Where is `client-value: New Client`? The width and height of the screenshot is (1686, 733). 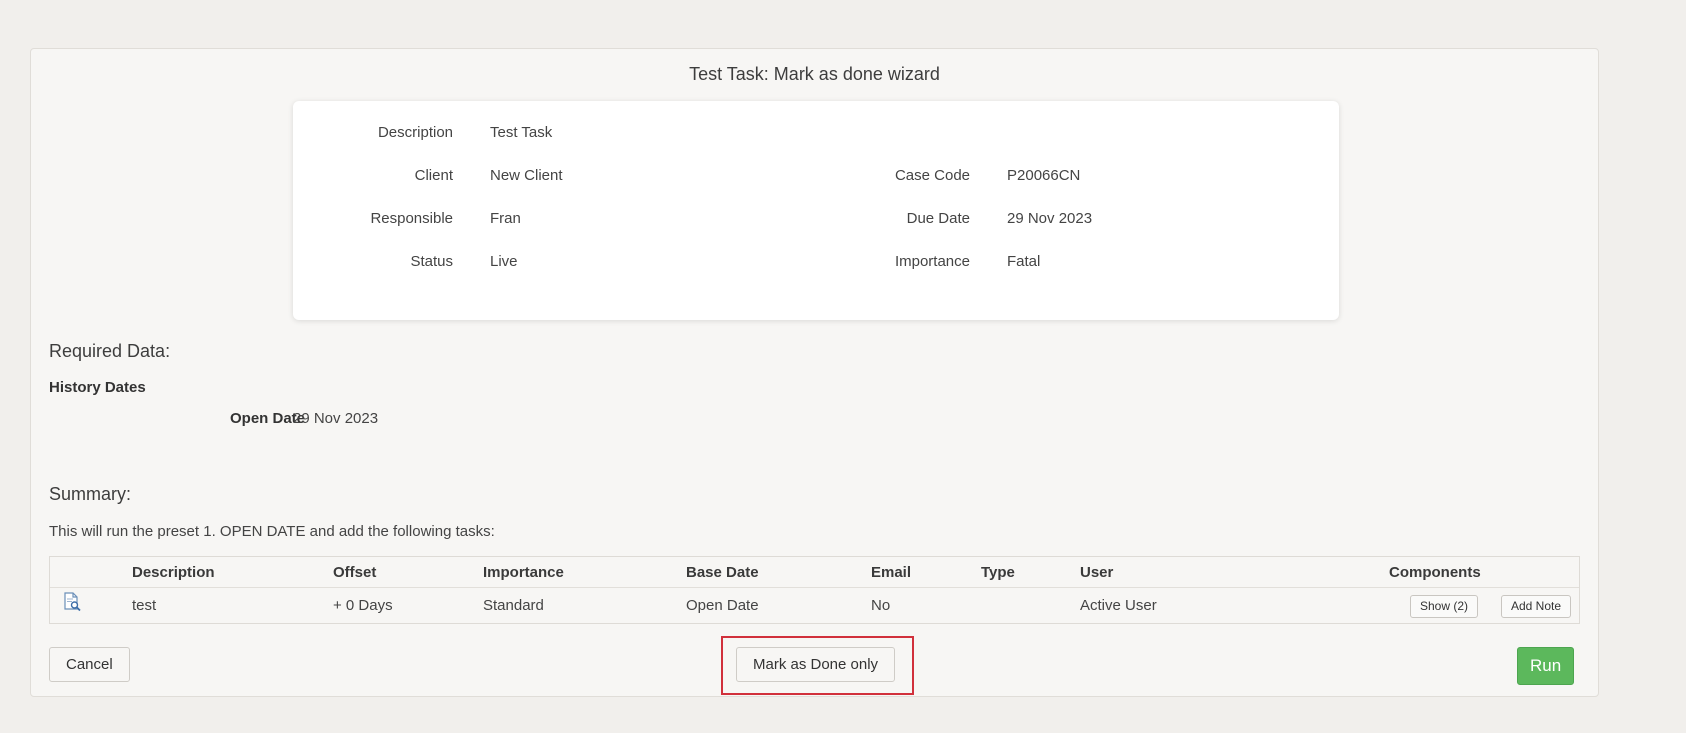 client-value: New Client is located at coordinates (526, 175).